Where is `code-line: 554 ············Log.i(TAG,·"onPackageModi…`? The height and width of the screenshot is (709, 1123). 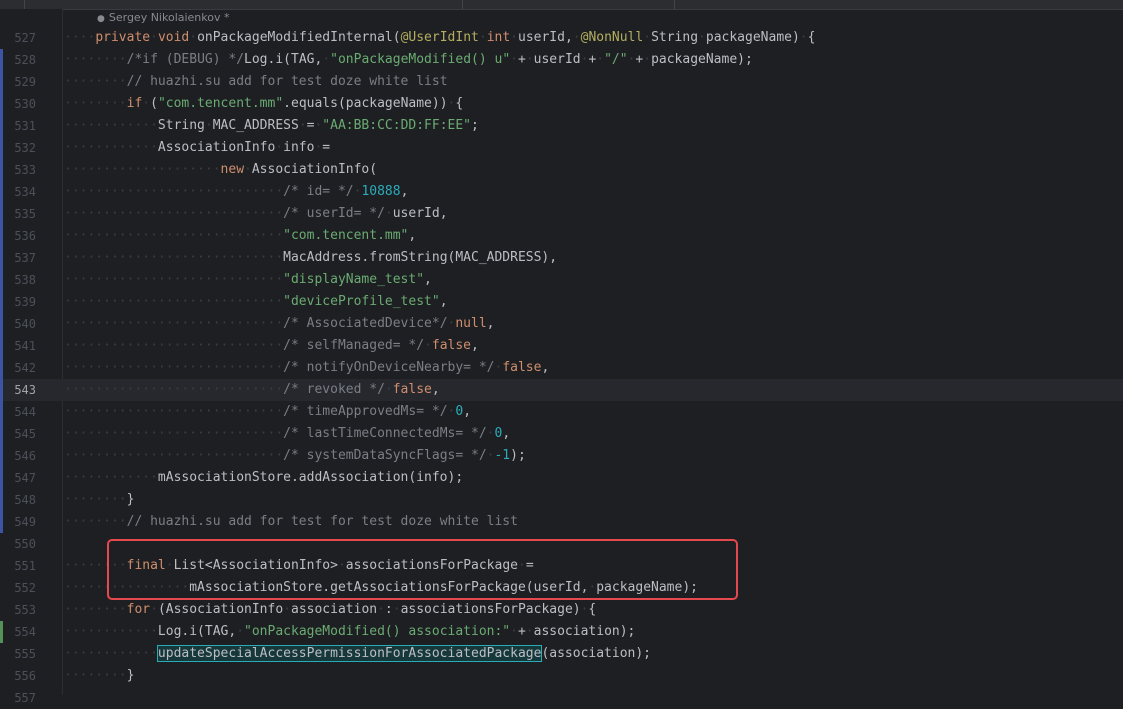
code-line: 554 ············Log.i(TAG,·"onPackageModi… is located at coordinates (561, 632).